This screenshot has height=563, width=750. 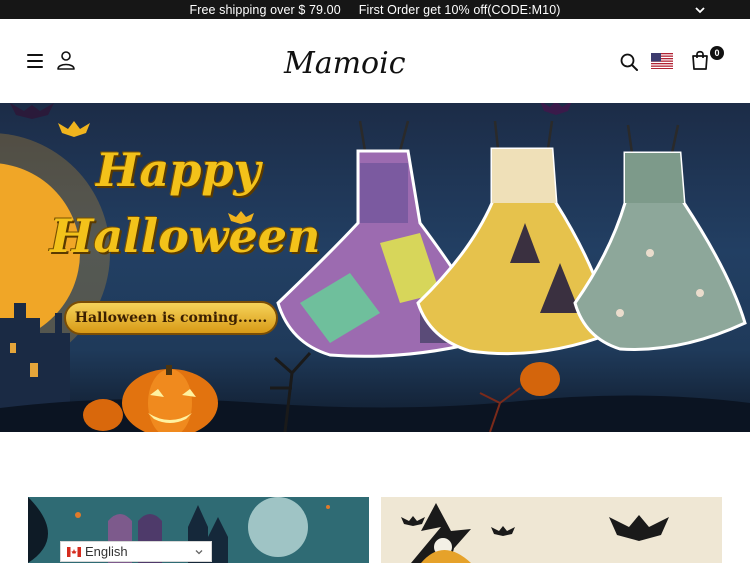 I want to click on dress-green-skeleton, so click(x=660, y=237).